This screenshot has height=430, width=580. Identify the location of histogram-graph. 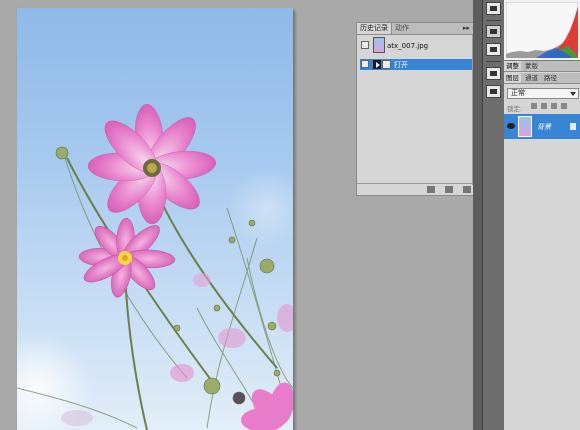
(542, 30).